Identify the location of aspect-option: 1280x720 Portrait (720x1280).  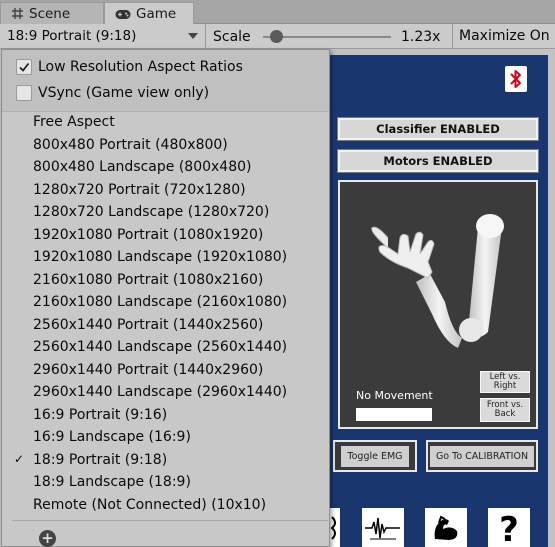
(139, 190).